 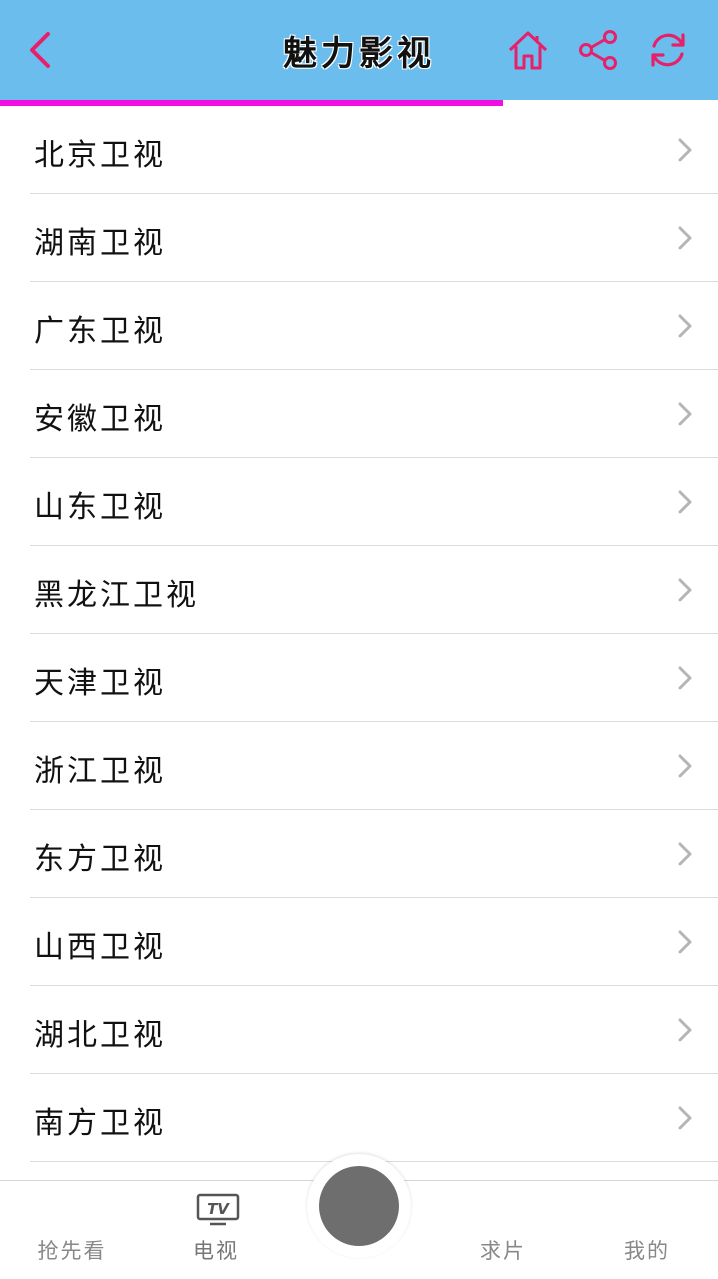 I want to click on channel-row: 山东卫视, so click(x=374, y=502).